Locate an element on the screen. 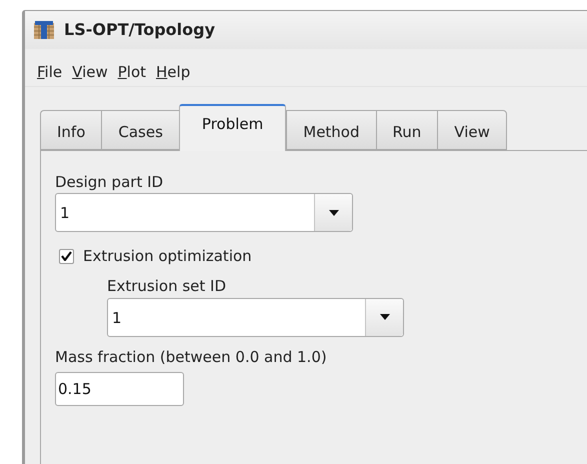 This screenshot has height=464, width=587. checkbox is located at coordinates (66, 256).